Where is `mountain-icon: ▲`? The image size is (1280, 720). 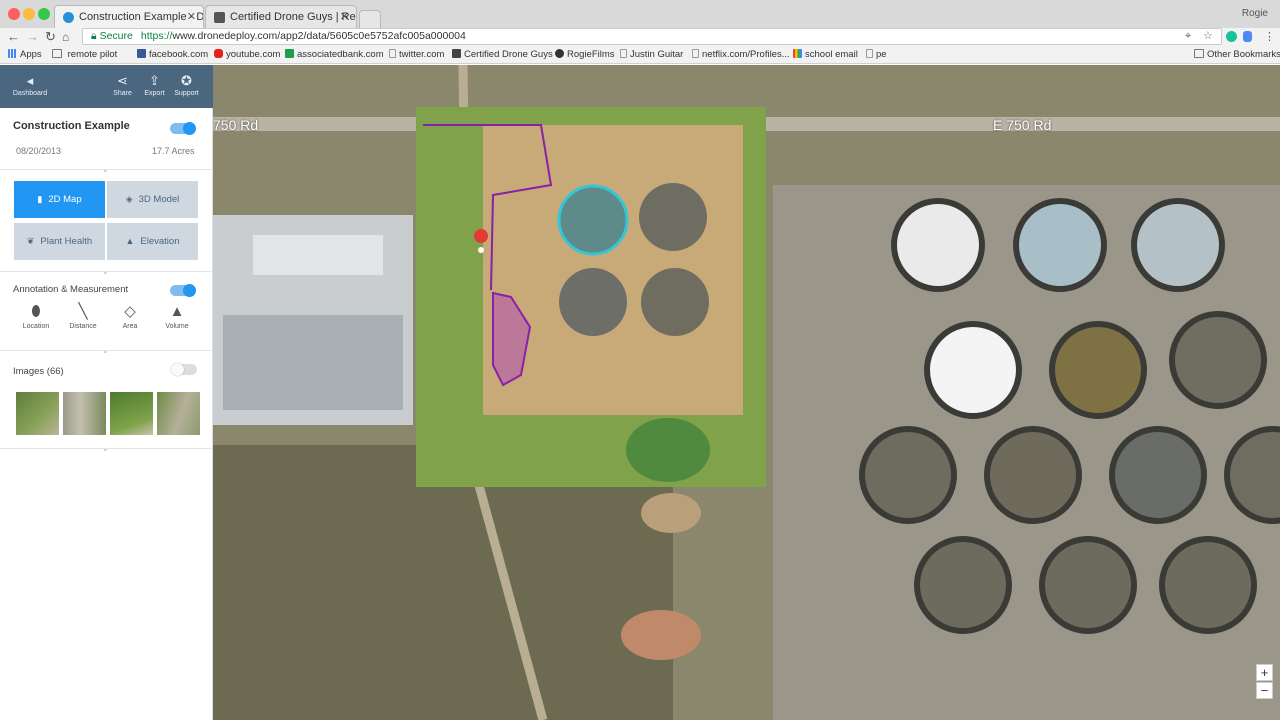
mountain-icon: ▲ is located at coordinates (130, 241).